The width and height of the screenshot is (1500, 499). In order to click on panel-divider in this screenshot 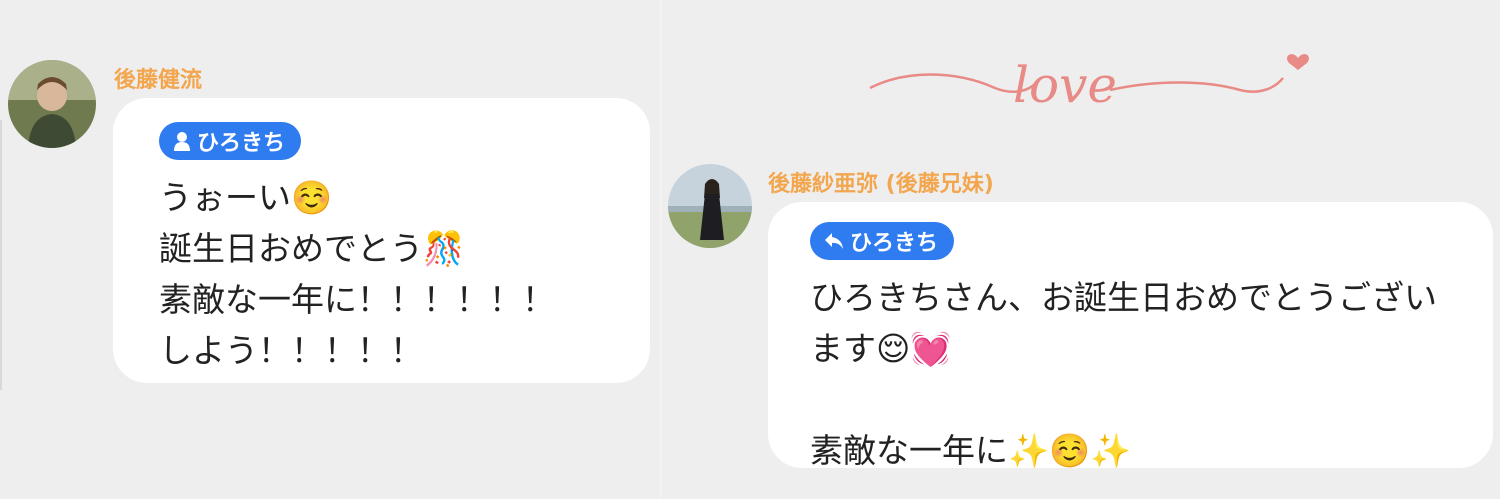, I will do `click(661, 249)`.